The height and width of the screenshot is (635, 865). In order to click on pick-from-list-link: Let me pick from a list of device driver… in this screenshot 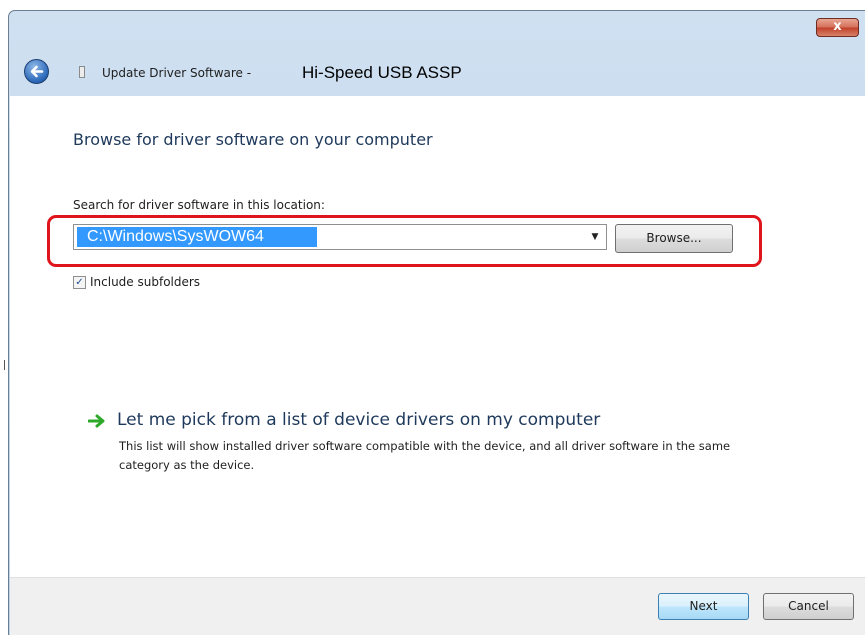, I will do `click(358, 420)`.